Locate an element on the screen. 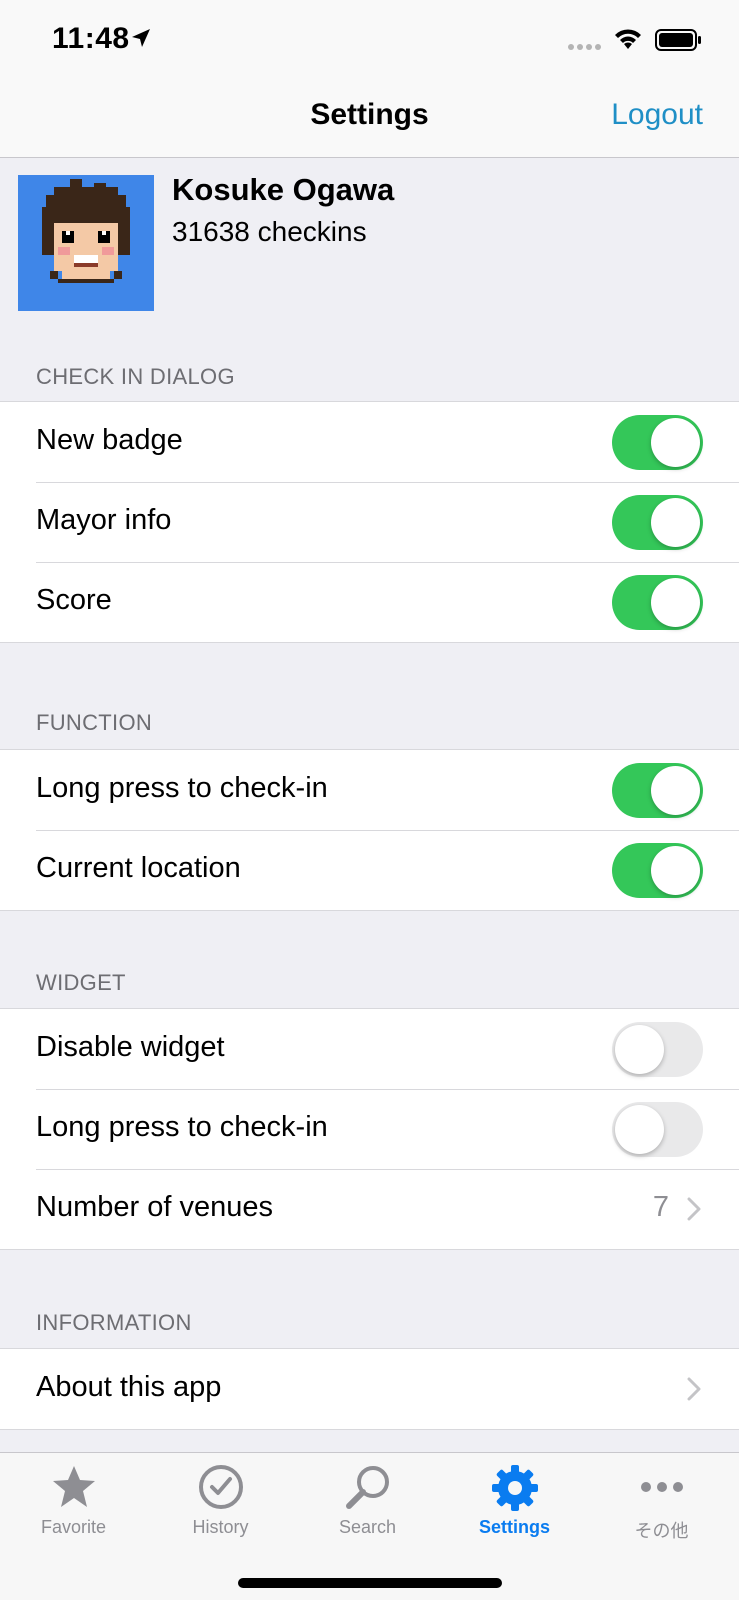  long-press-check-in-toggle is located at coordinates (657, 790).